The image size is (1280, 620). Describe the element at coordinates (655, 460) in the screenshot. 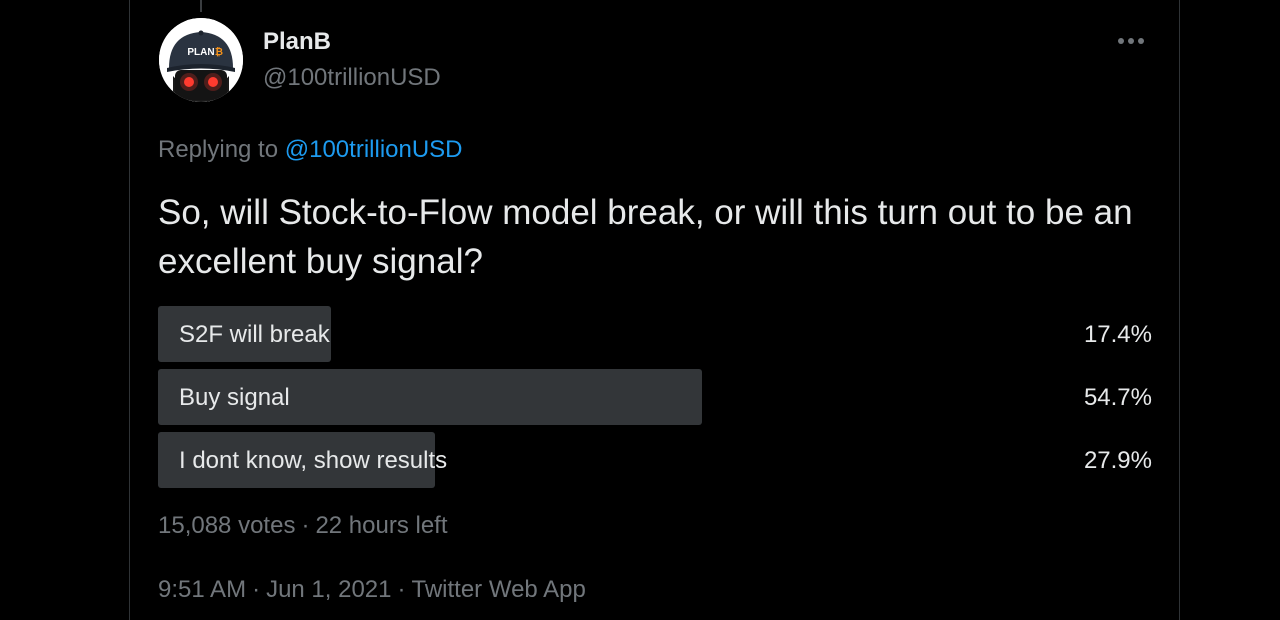

I see `poll-option: I dont know, show results 27.9%` at that location.